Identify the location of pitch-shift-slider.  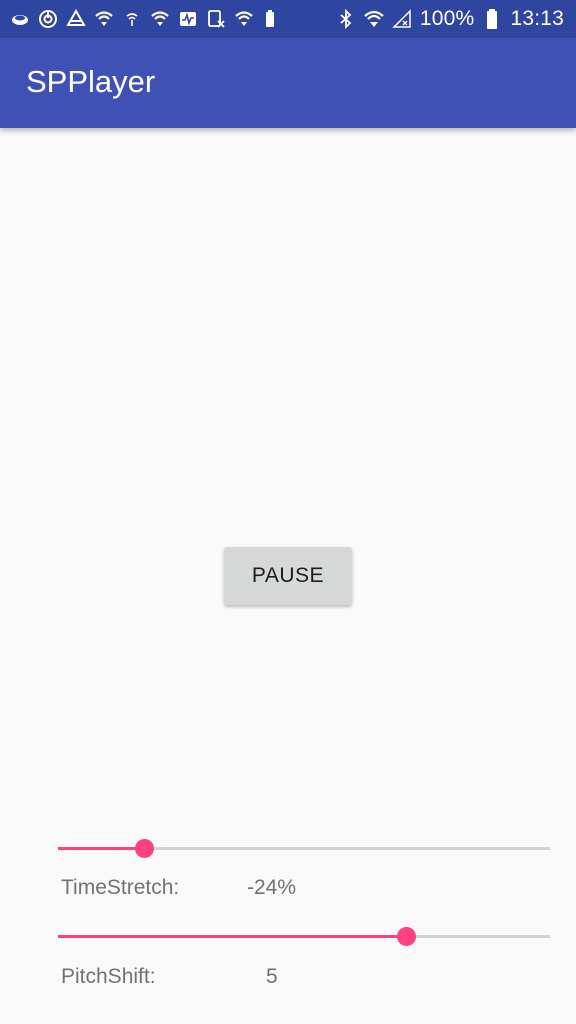
(304, 937).